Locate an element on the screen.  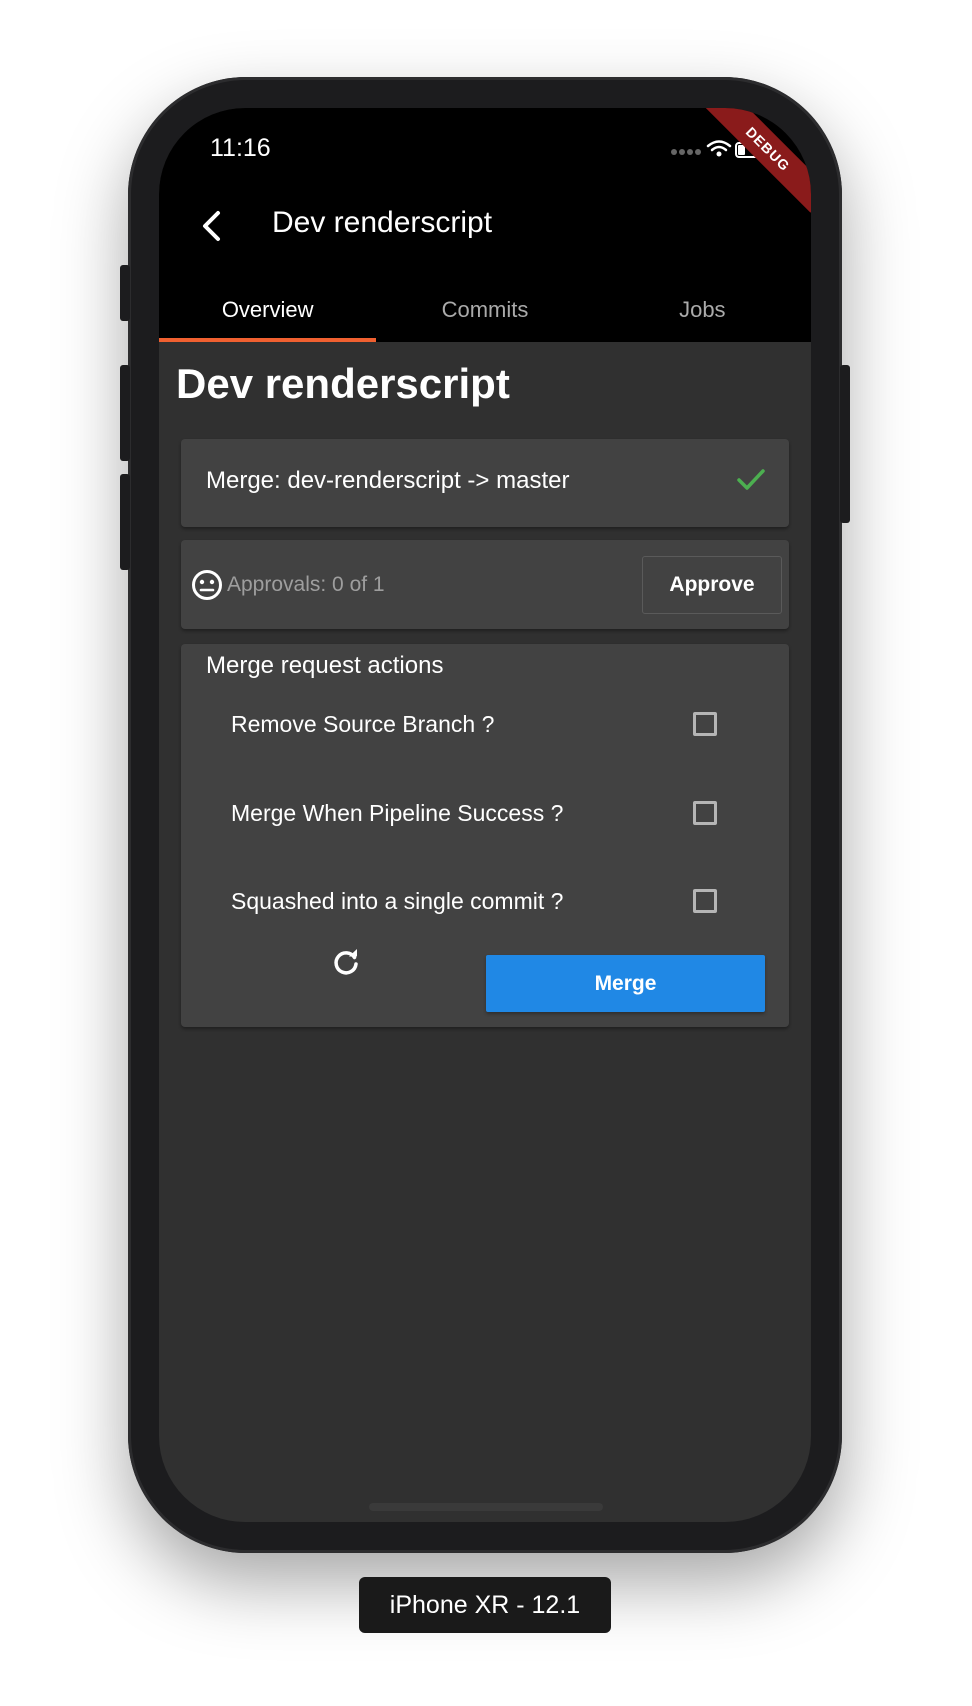
tab-commits: Commits is located at coordinates (484, 310).